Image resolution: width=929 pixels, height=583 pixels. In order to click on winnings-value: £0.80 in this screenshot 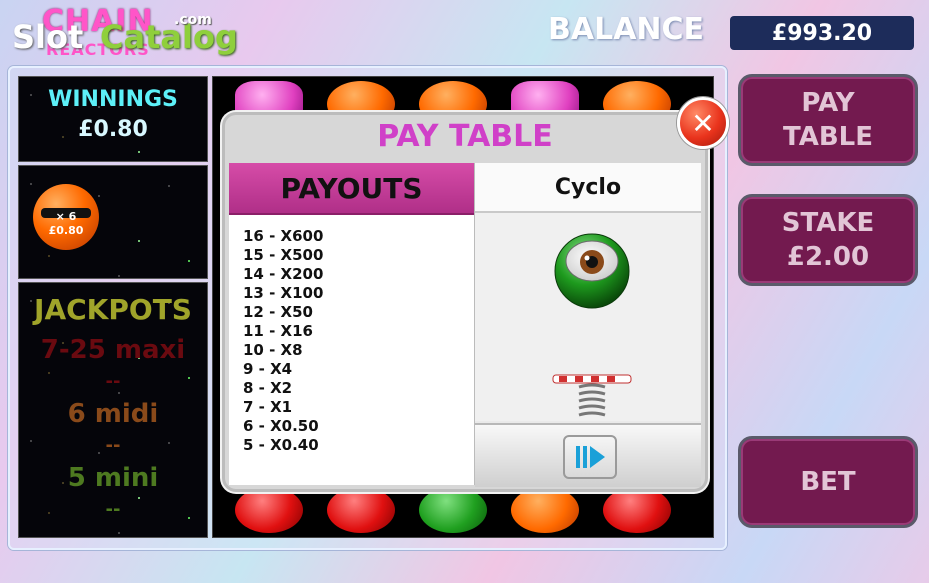, I will do `click(113, 129)`.